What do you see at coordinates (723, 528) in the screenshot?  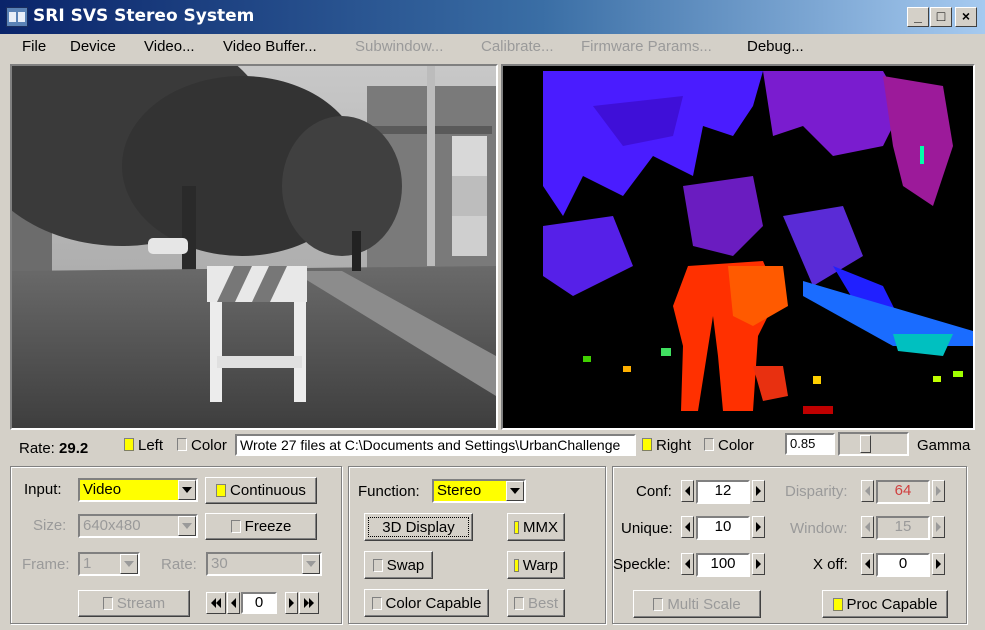 I see `unique-field: 10` at bounding box center [723, 528].